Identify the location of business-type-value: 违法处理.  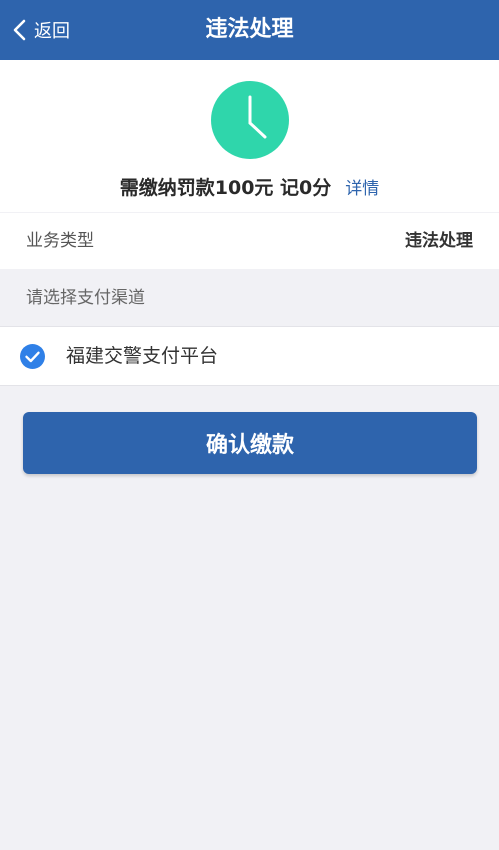
(439, 241).